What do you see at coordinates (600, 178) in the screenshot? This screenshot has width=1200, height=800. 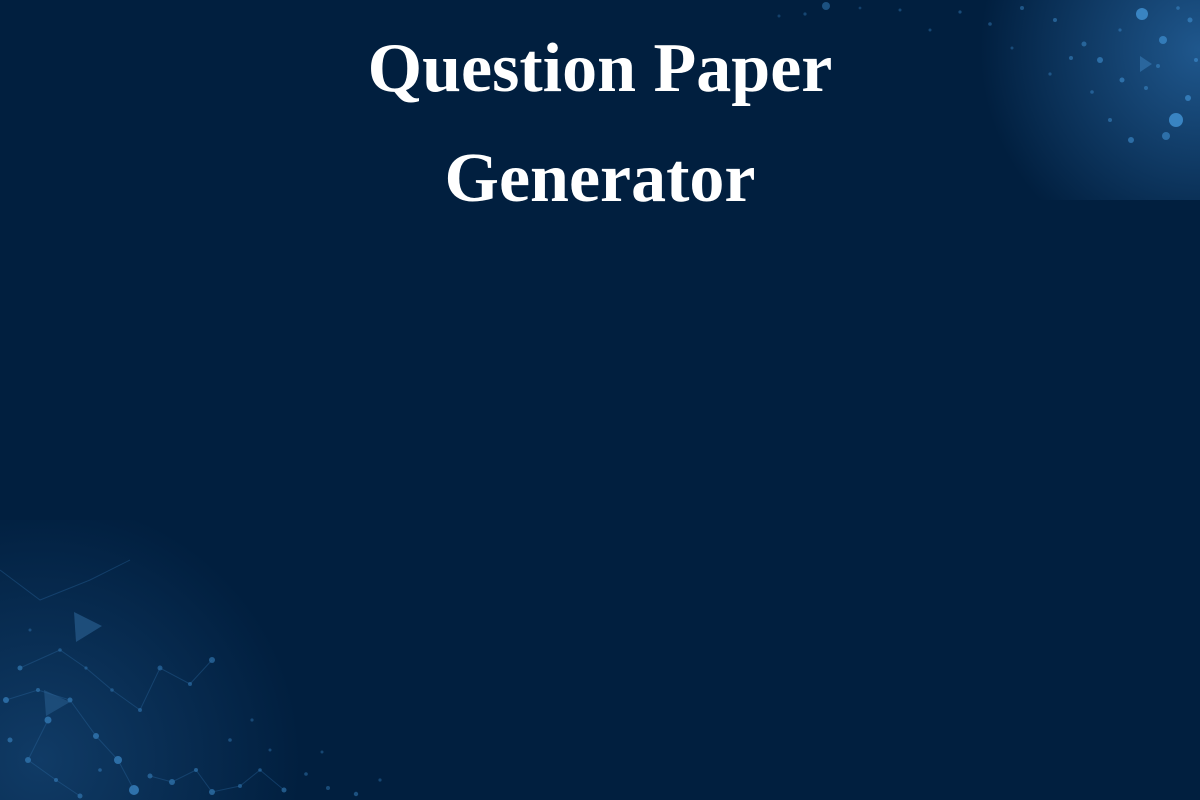 I see `slide-title-line-2: Generator` at bounding box center [600, 178].